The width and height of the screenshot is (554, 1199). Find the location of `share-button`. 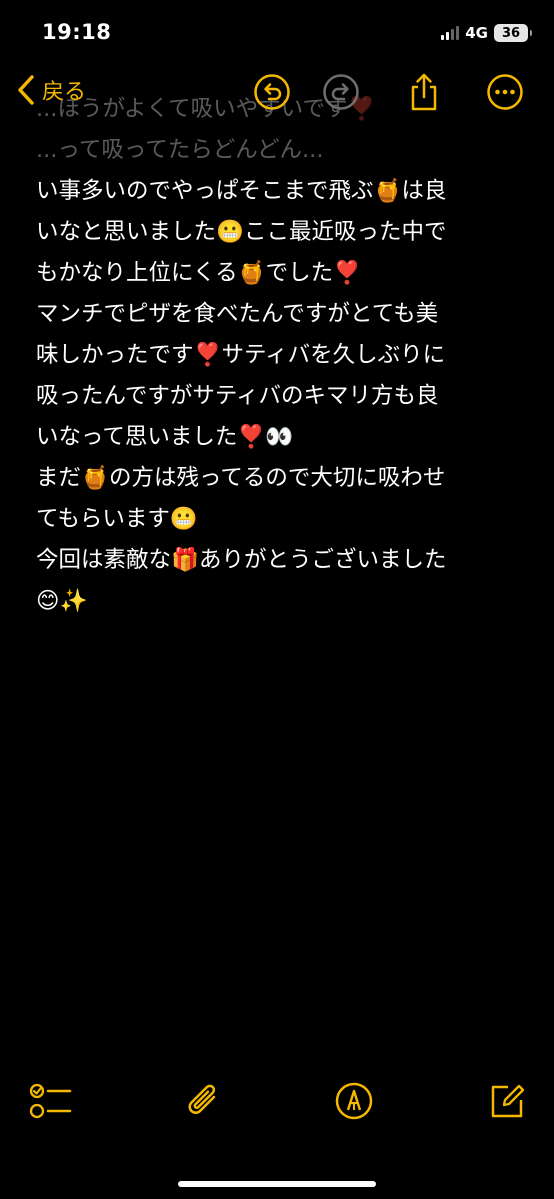

share-button is located at coordinates (424, 92).